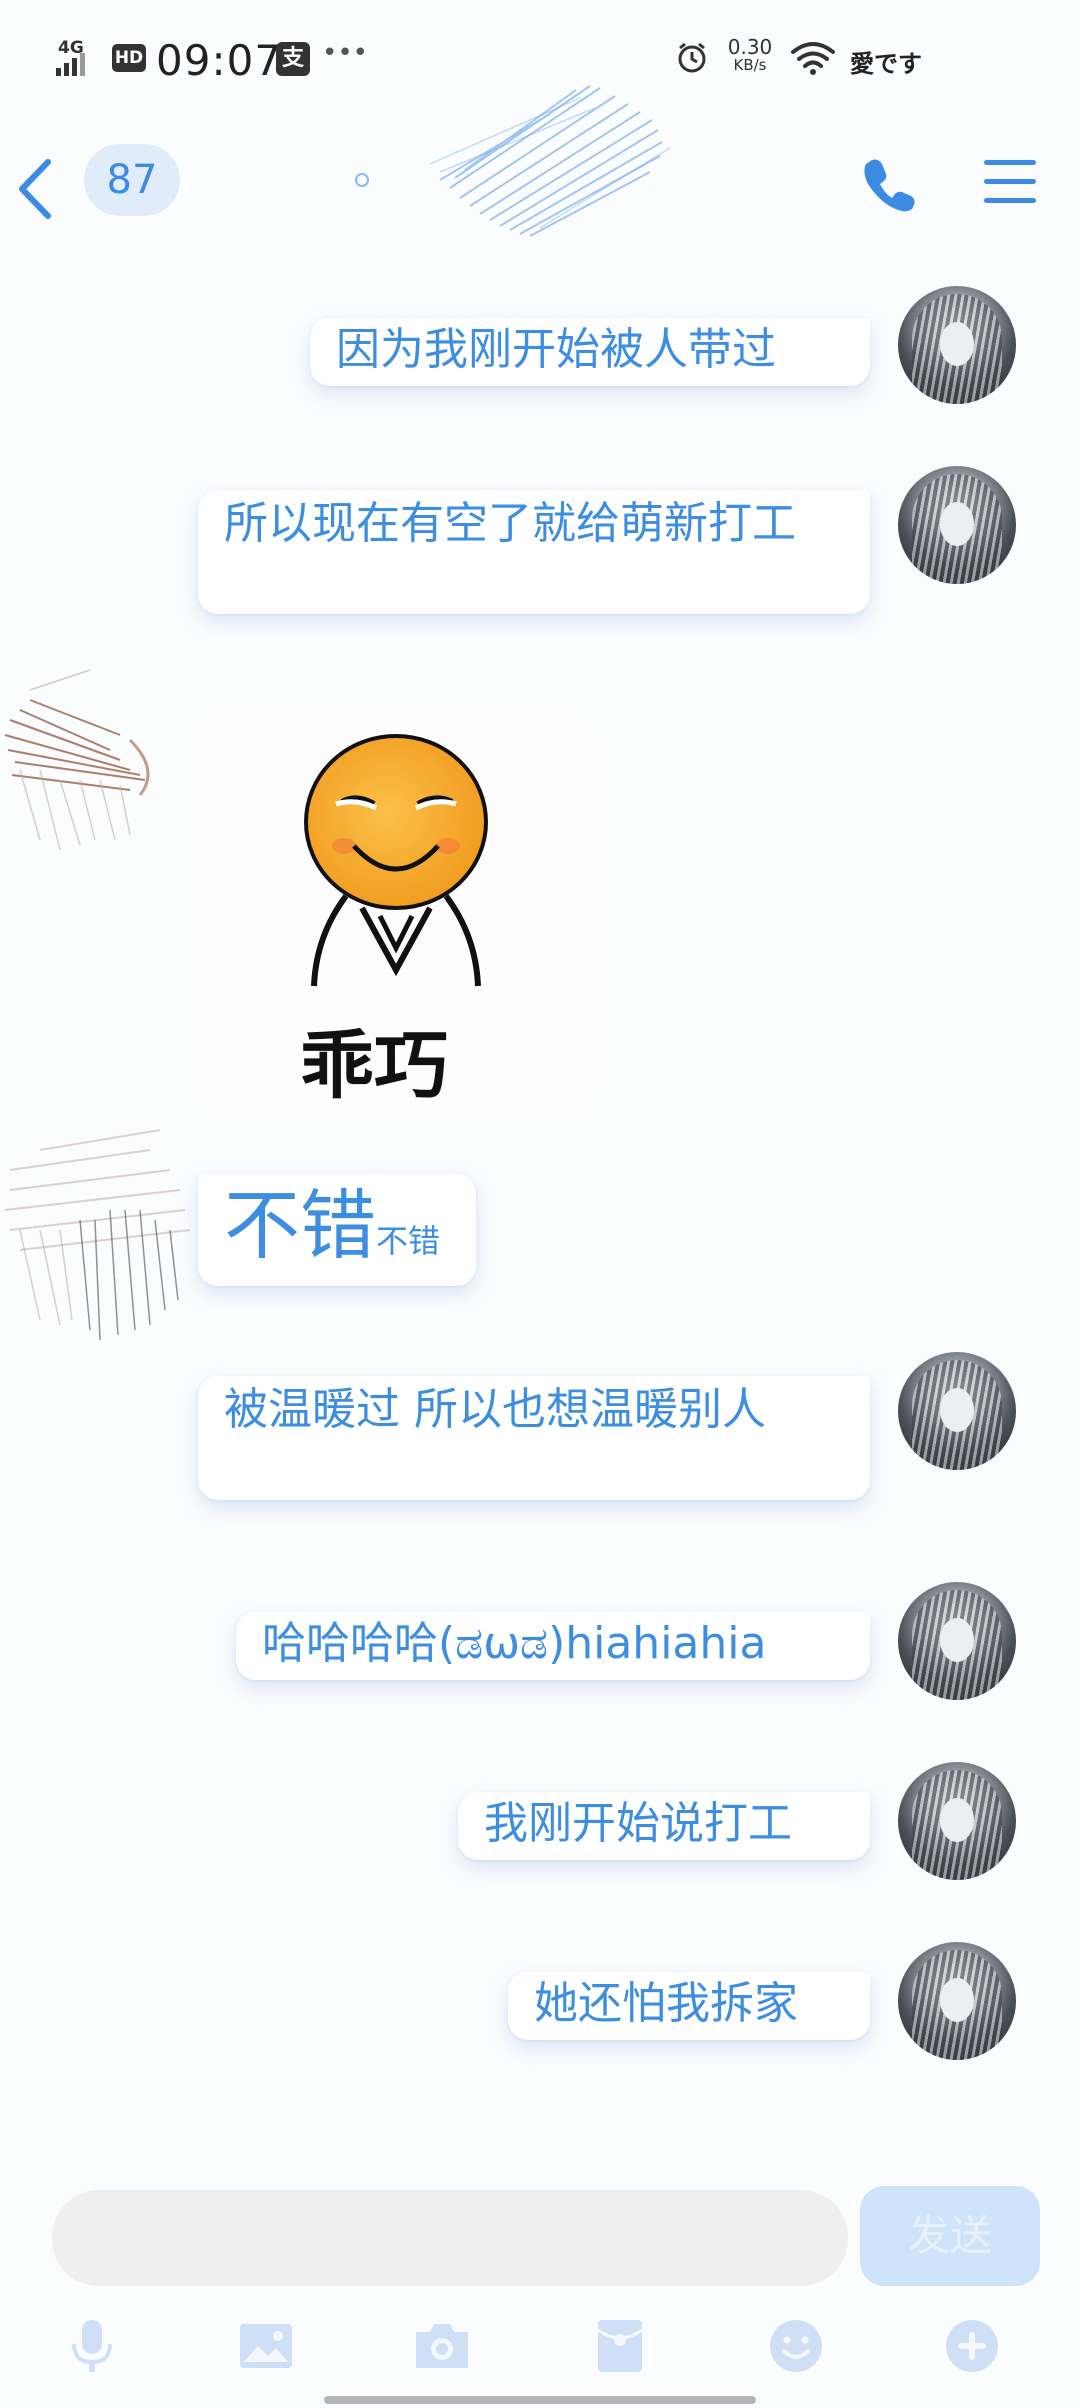 This screenshot has height=2408, width=1080. What do you see at coordinates (513, 161) in the screenshot?
I see `contact-name-scribble` at bounding box center [513, 161].